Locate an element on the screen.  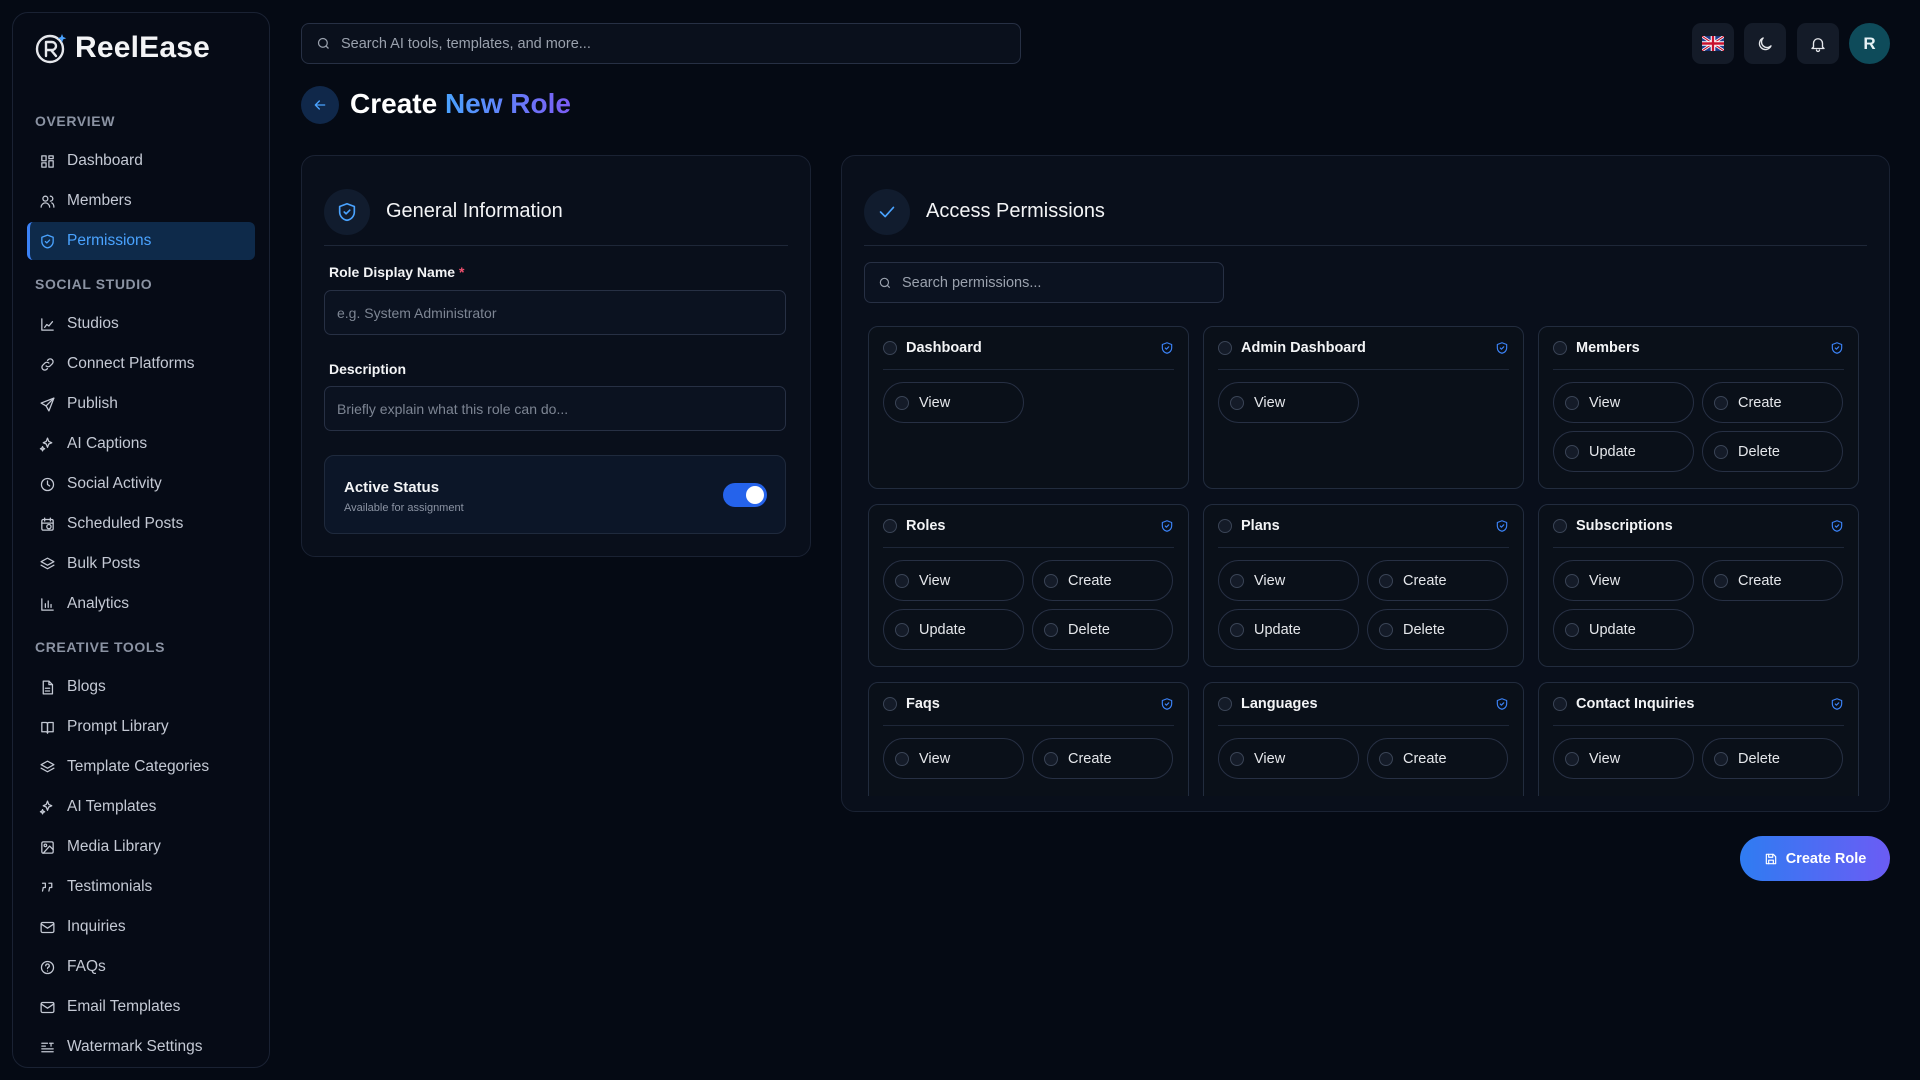
permission-members-create: Create is located at coordinates (1772, 402).